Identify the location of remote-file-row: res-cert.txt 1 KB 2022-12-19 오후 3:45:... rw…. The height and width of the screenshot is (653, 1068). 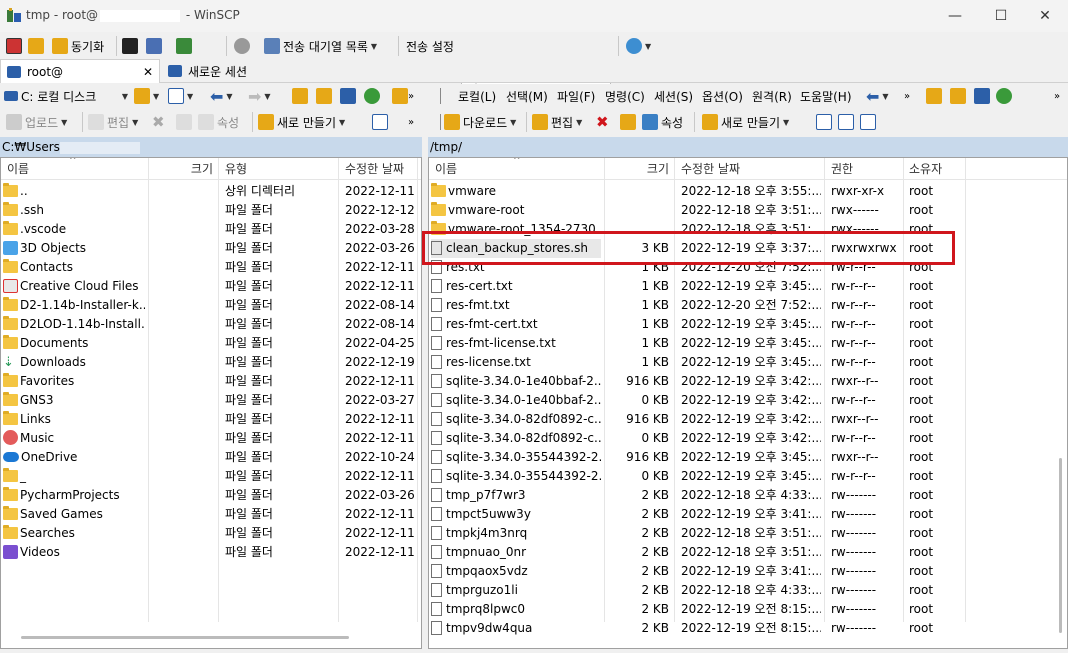
(743, 286).